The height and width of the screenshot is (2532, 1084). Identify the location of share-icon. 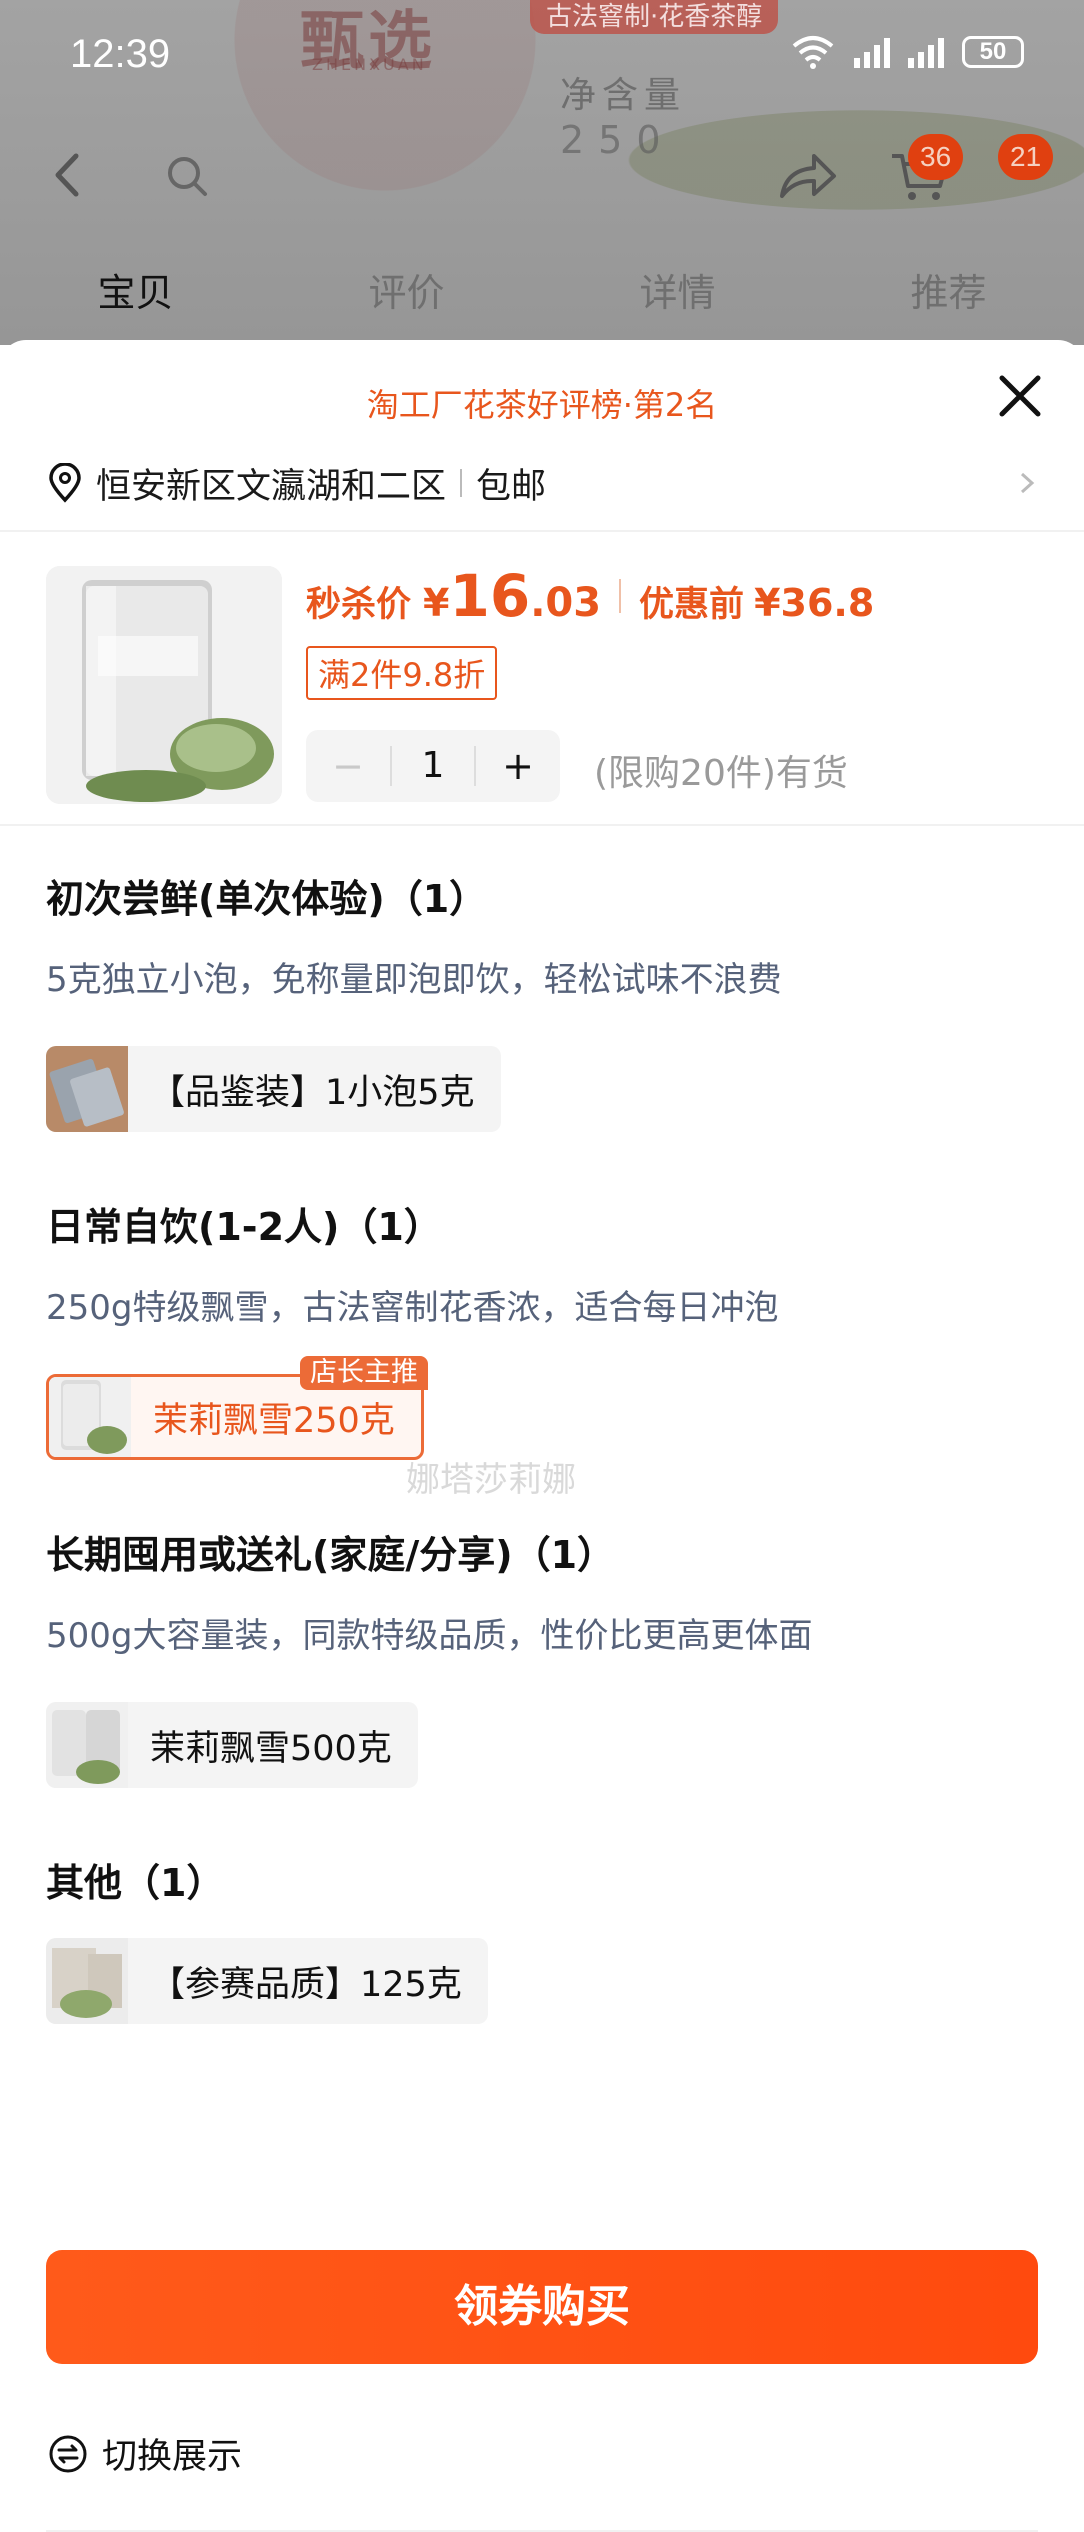
(808, 176).